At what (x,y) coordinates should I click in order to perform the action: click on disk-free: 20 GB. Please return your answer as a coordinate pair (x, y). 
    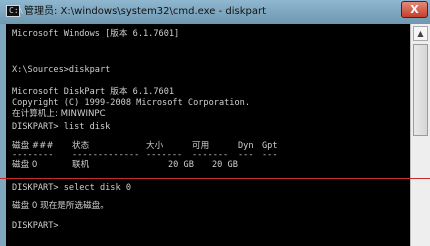
    Looking at the image, I should click on (225, 165).